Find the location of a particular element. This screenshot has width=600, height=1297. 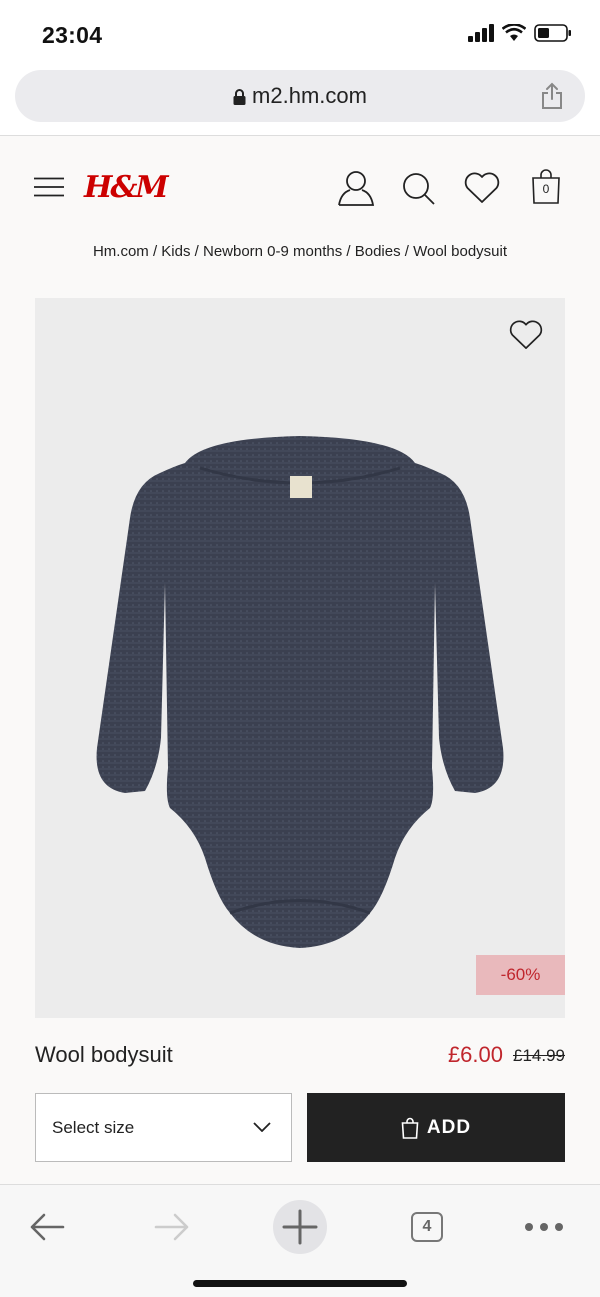

arrow-left-icon is located at coordinates (47, 1227).